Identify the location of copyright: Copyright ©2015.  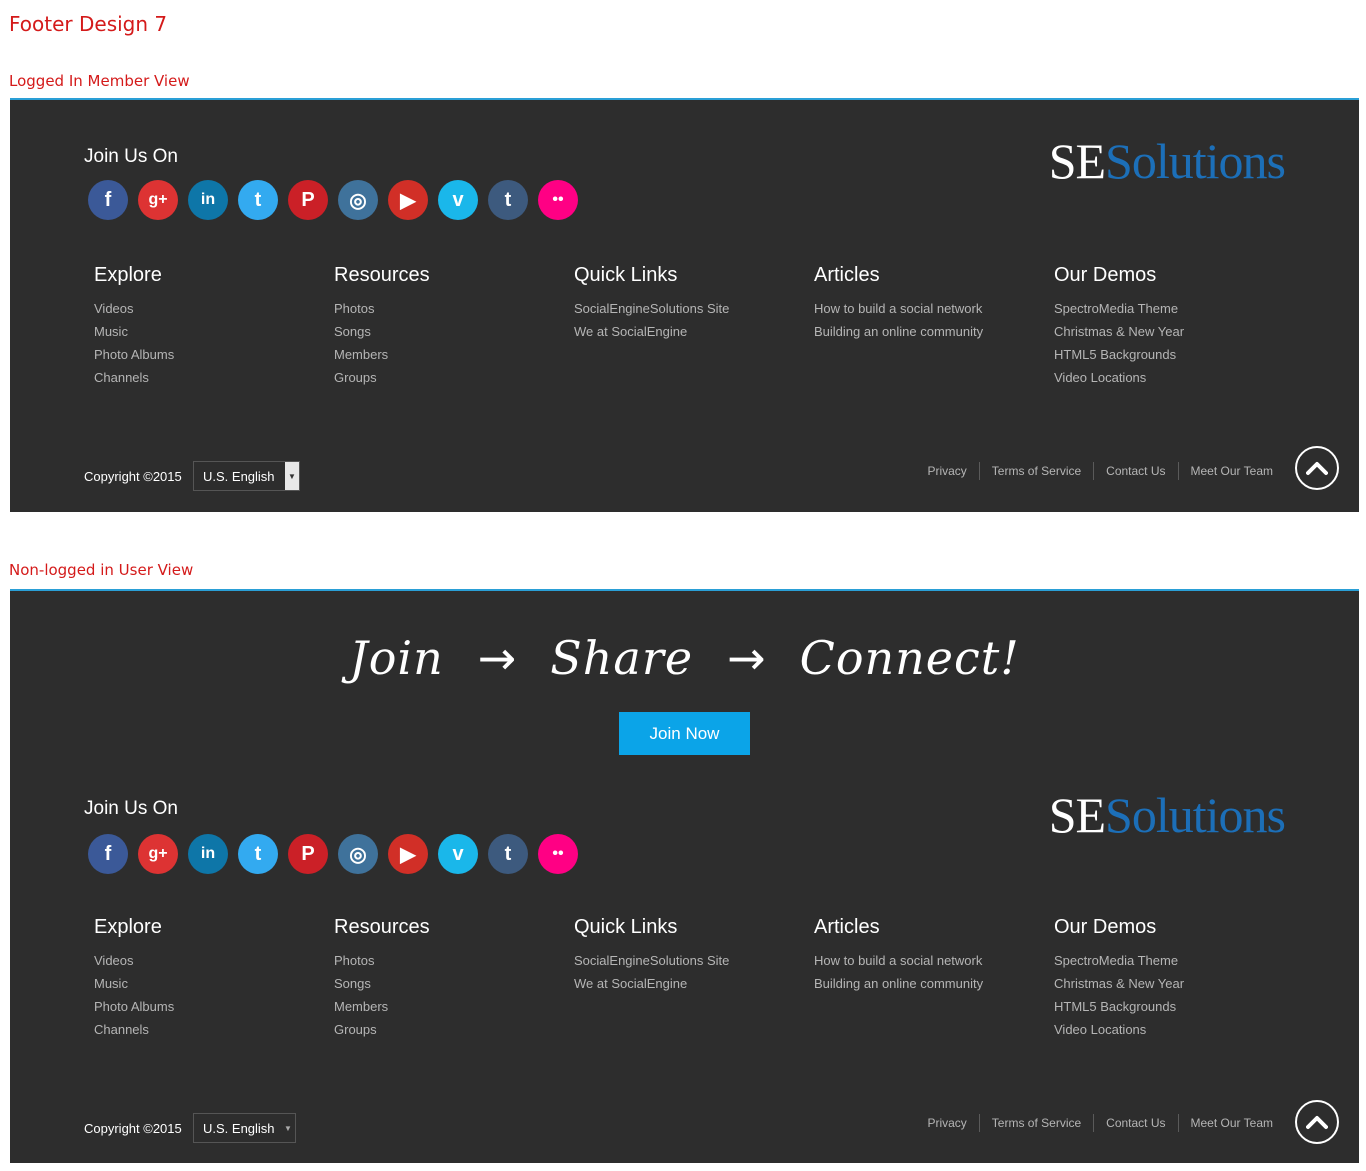
(133, 1128).